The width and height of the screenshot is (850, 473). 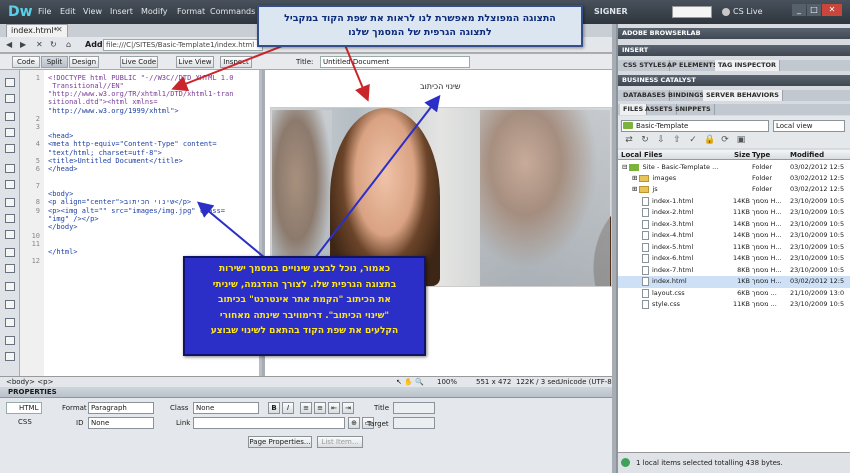 What do you see at coordinates (414, 408) in the screenshot?
I see `title-prop-input` at bounding box center [414, 408].